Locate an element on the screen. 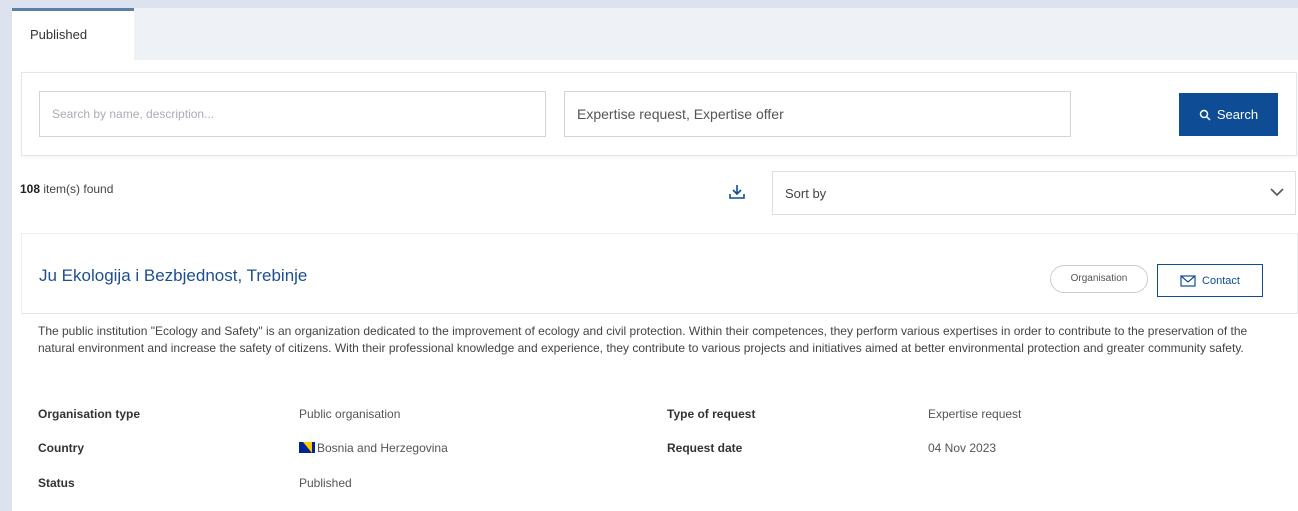 This screenshot has width=1298, height=511. org-type-label: Organisation type is located at coordinates (89, 414).